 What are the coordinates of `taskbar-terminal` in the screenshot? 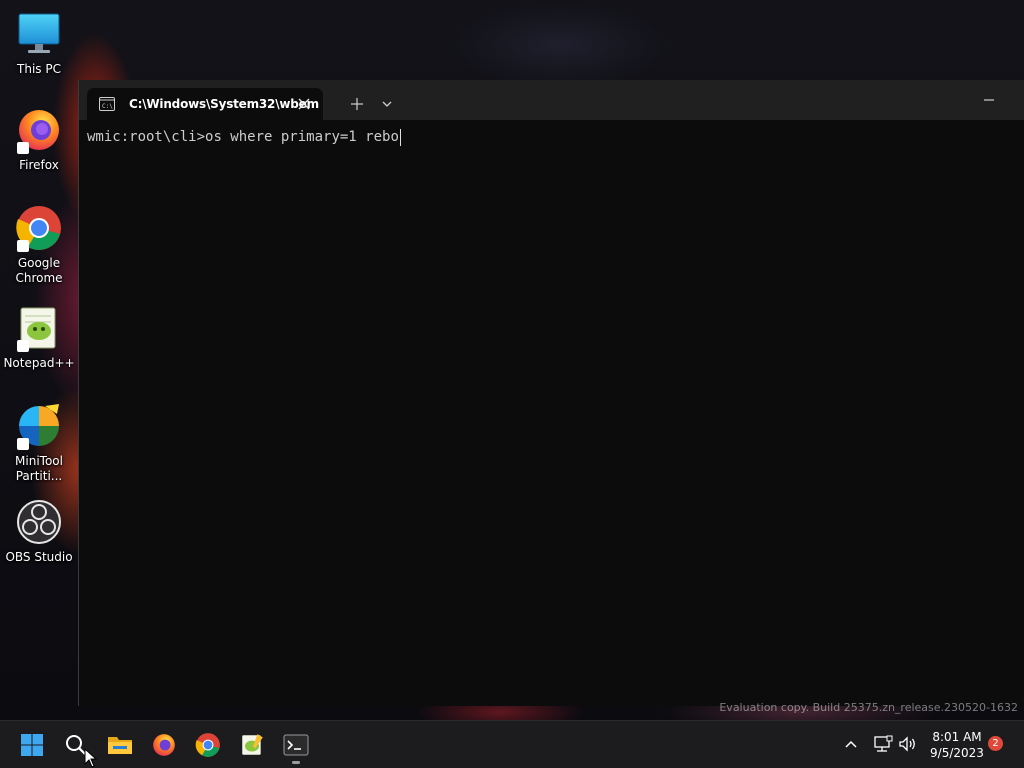 It's located at (296, 746).